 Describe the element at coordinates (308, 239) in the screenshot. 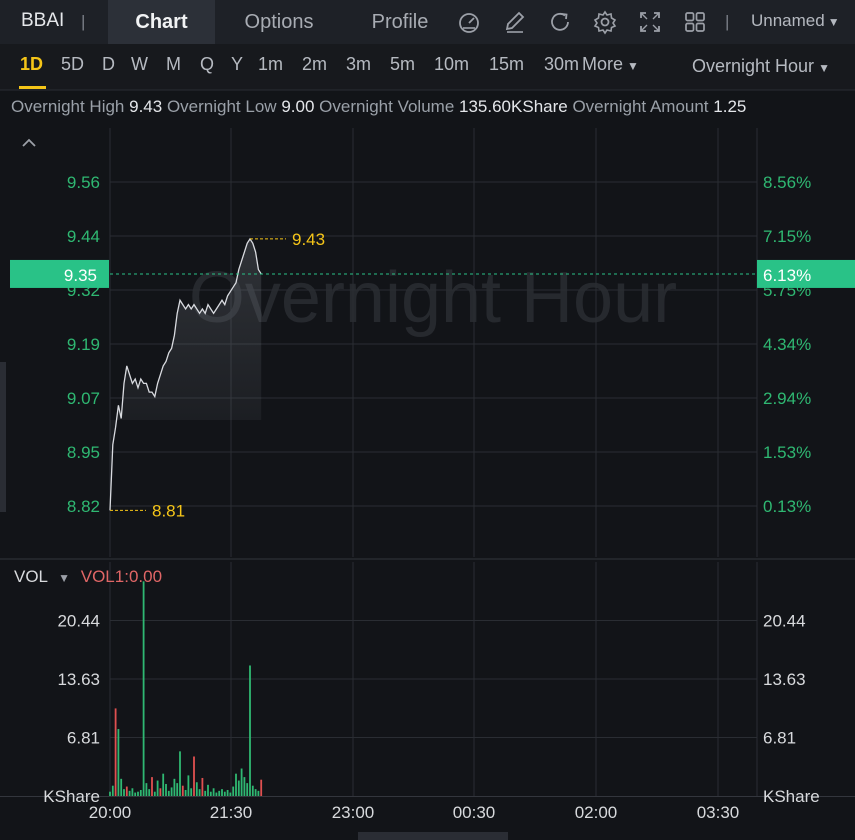

I see `high-marker-label: 9.43` at that location.